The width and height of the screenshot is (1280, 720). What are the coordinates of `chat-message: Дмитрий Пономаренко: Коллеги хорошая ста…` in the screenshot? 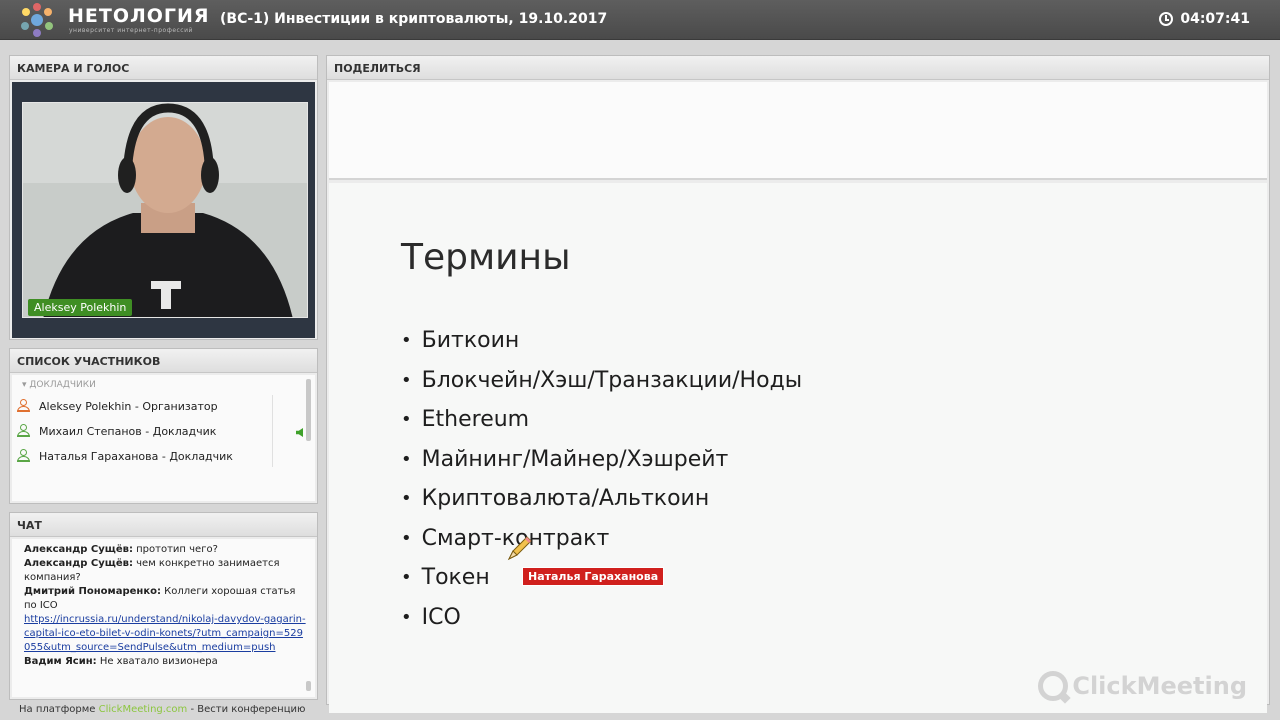 It's located at (165, 620).